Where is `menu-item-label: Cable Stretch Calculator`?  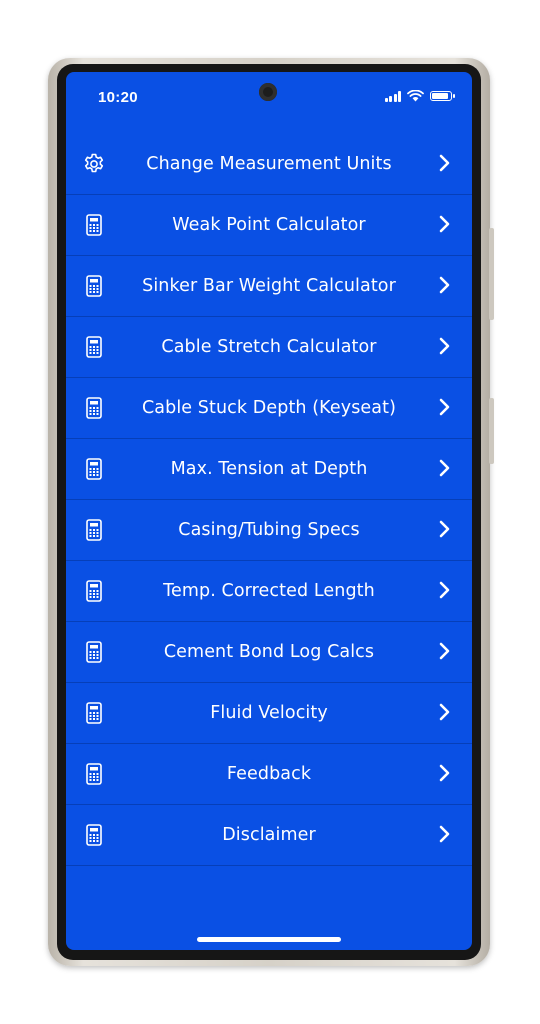 menu-item-label: Cable Stretch Calculator is located at coordinates (269, 347).